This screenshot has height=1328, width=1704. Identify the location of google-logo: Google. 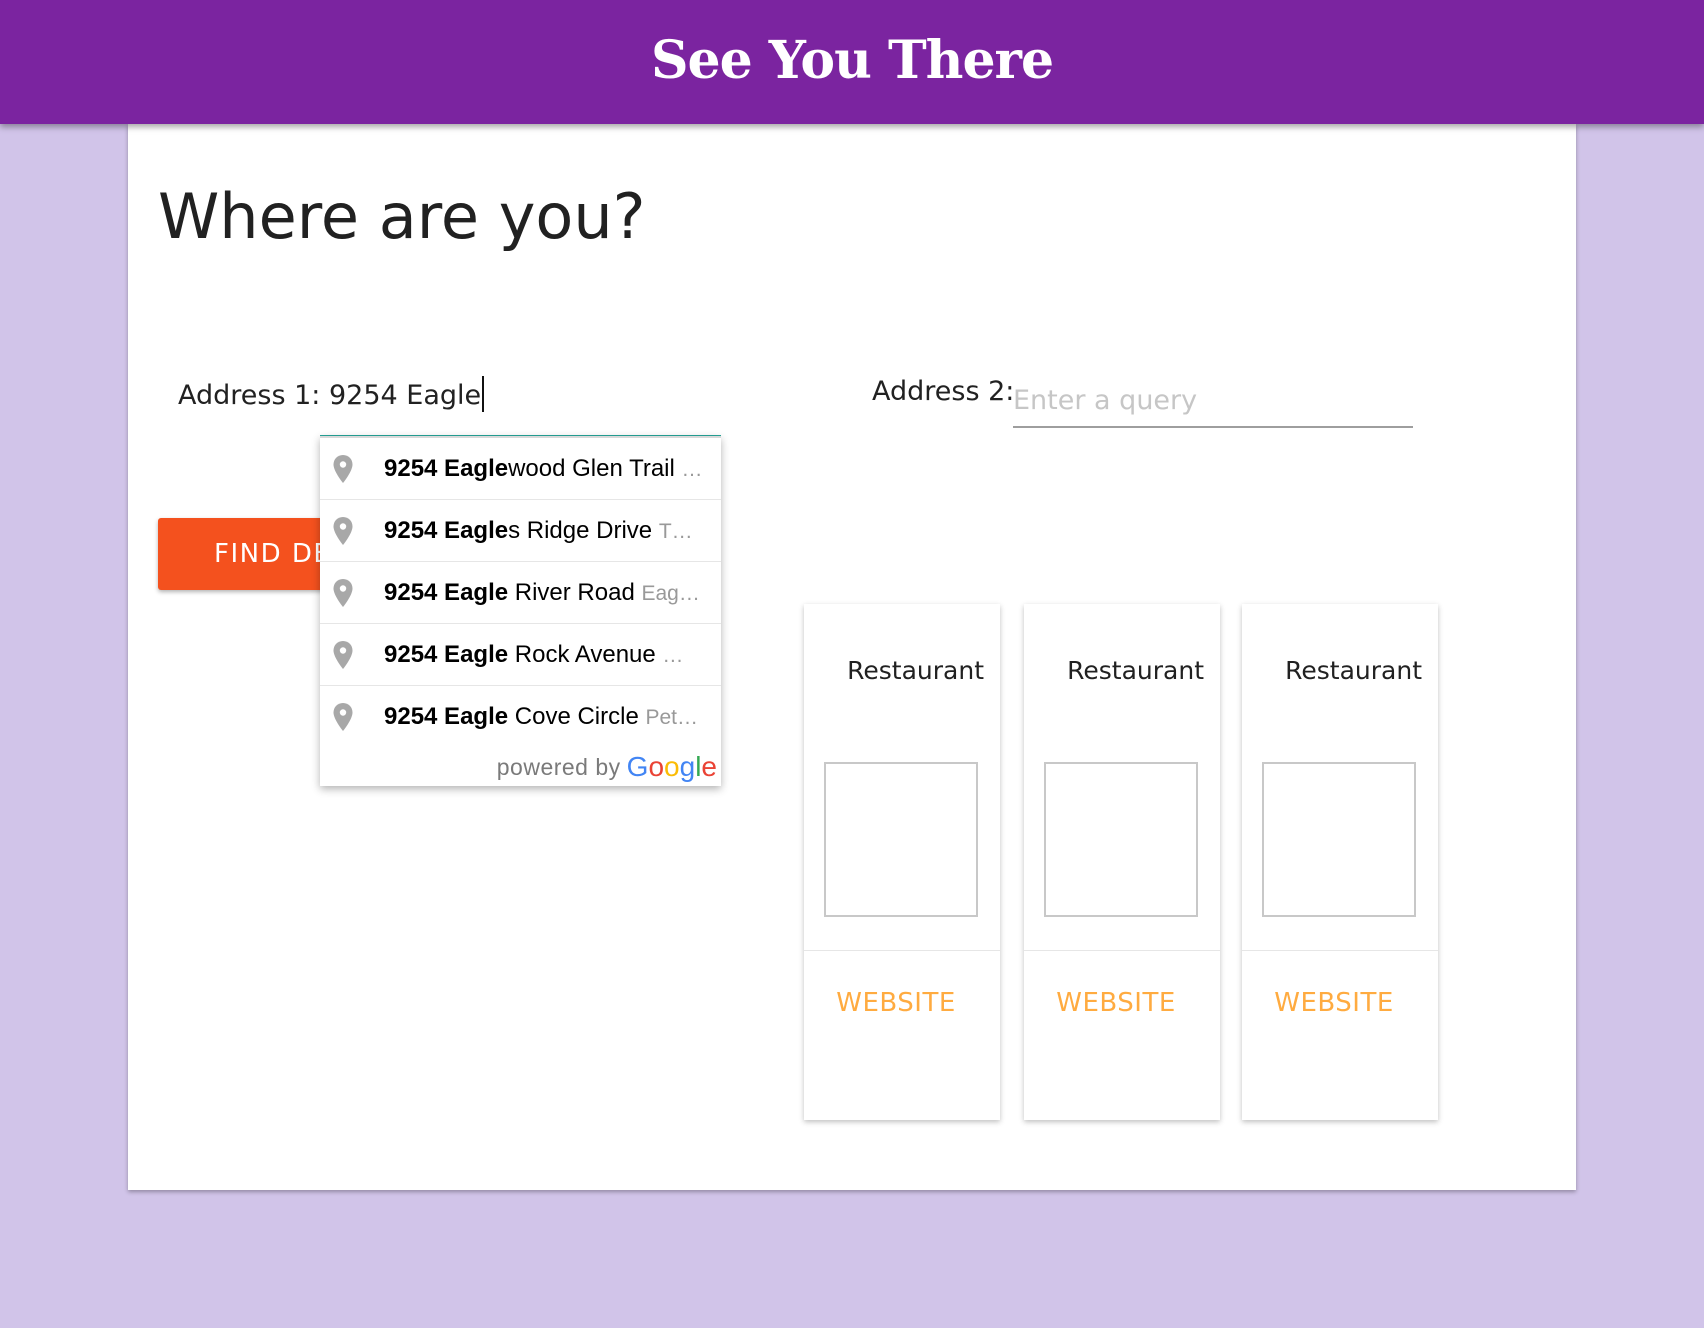
(672, 767).